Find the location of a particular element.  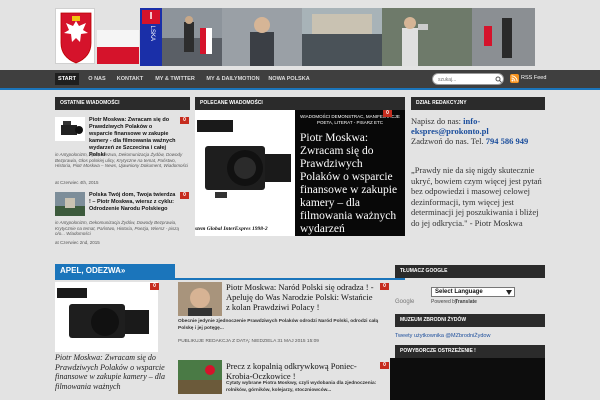

polish-flag is located at coordinates (118, 47).